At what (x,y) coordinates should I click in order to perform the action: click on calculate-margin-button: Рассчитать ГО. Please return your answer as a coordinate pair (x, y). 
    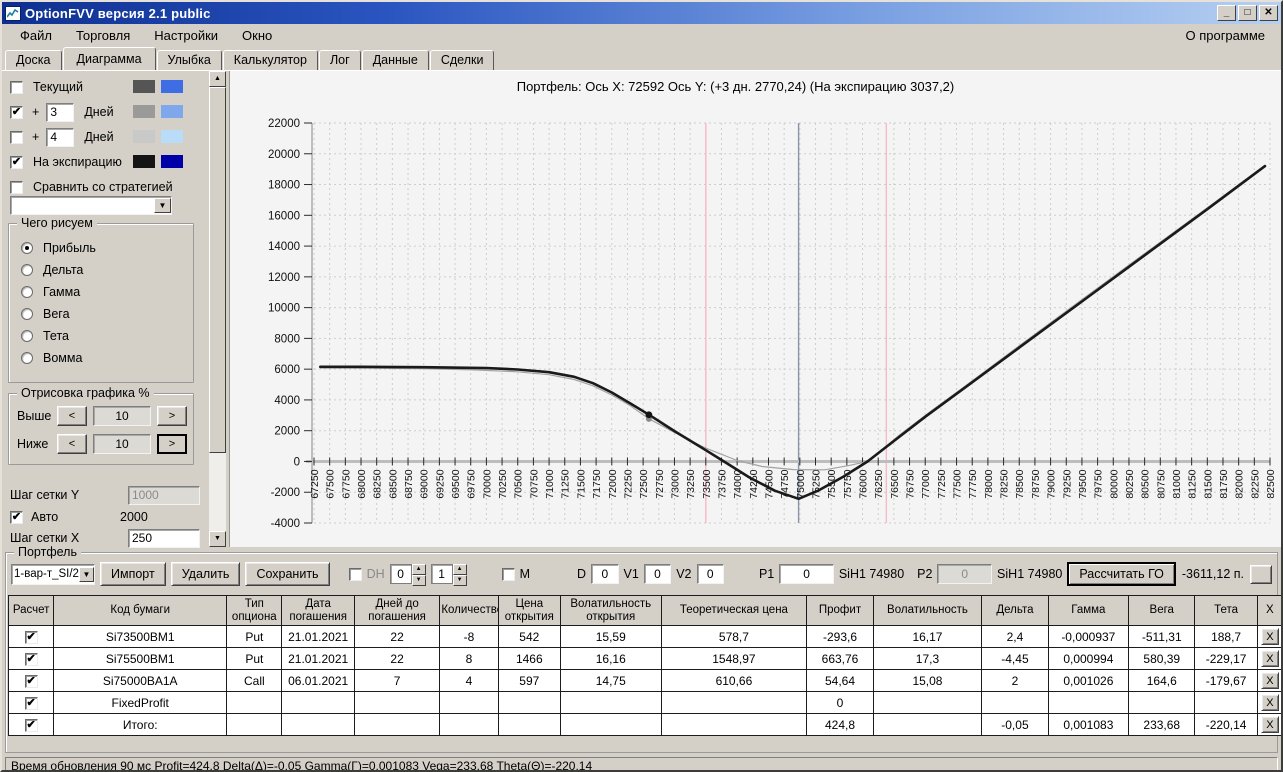
    Looking at the image, I should click on (1121, 574).